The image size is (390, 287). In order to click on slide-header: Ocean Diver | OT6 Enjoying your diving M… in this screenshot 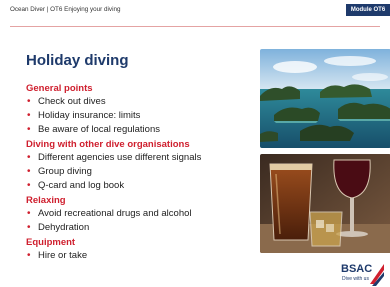, I will do `click(195, 11)`.